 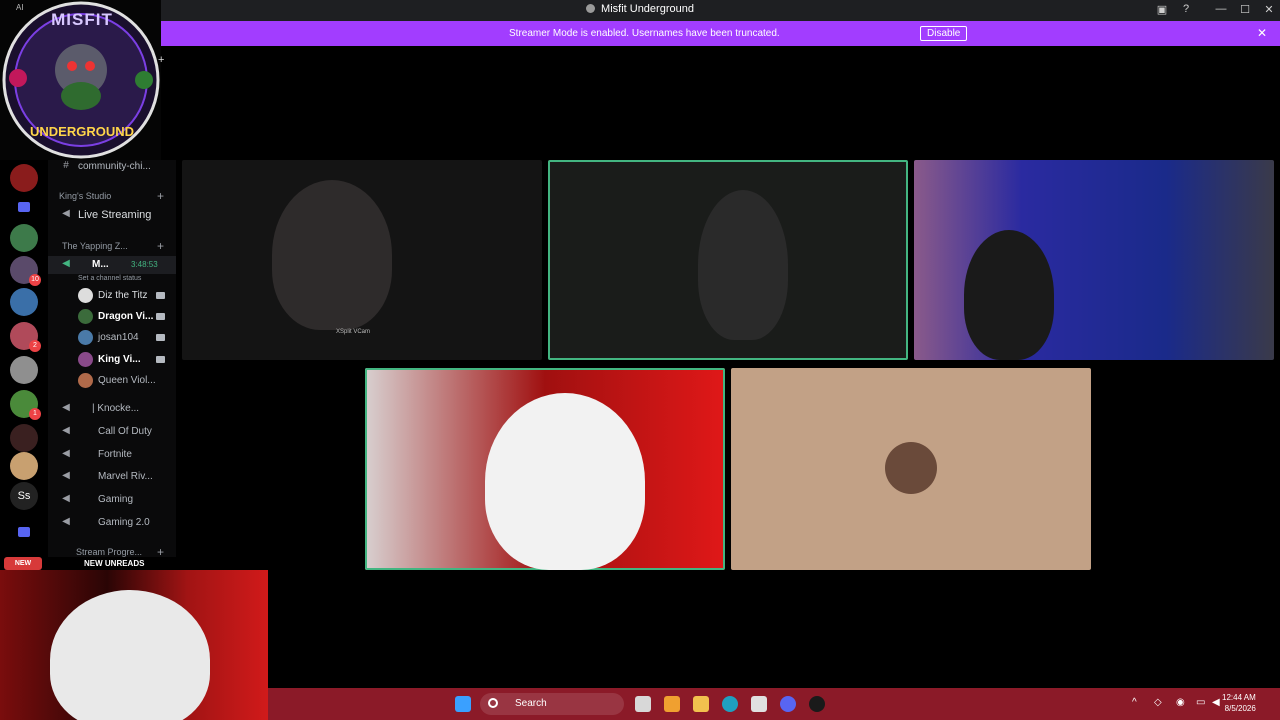 I want to click on clock-time: 12:44 AM, so click(x=1239, y=697).